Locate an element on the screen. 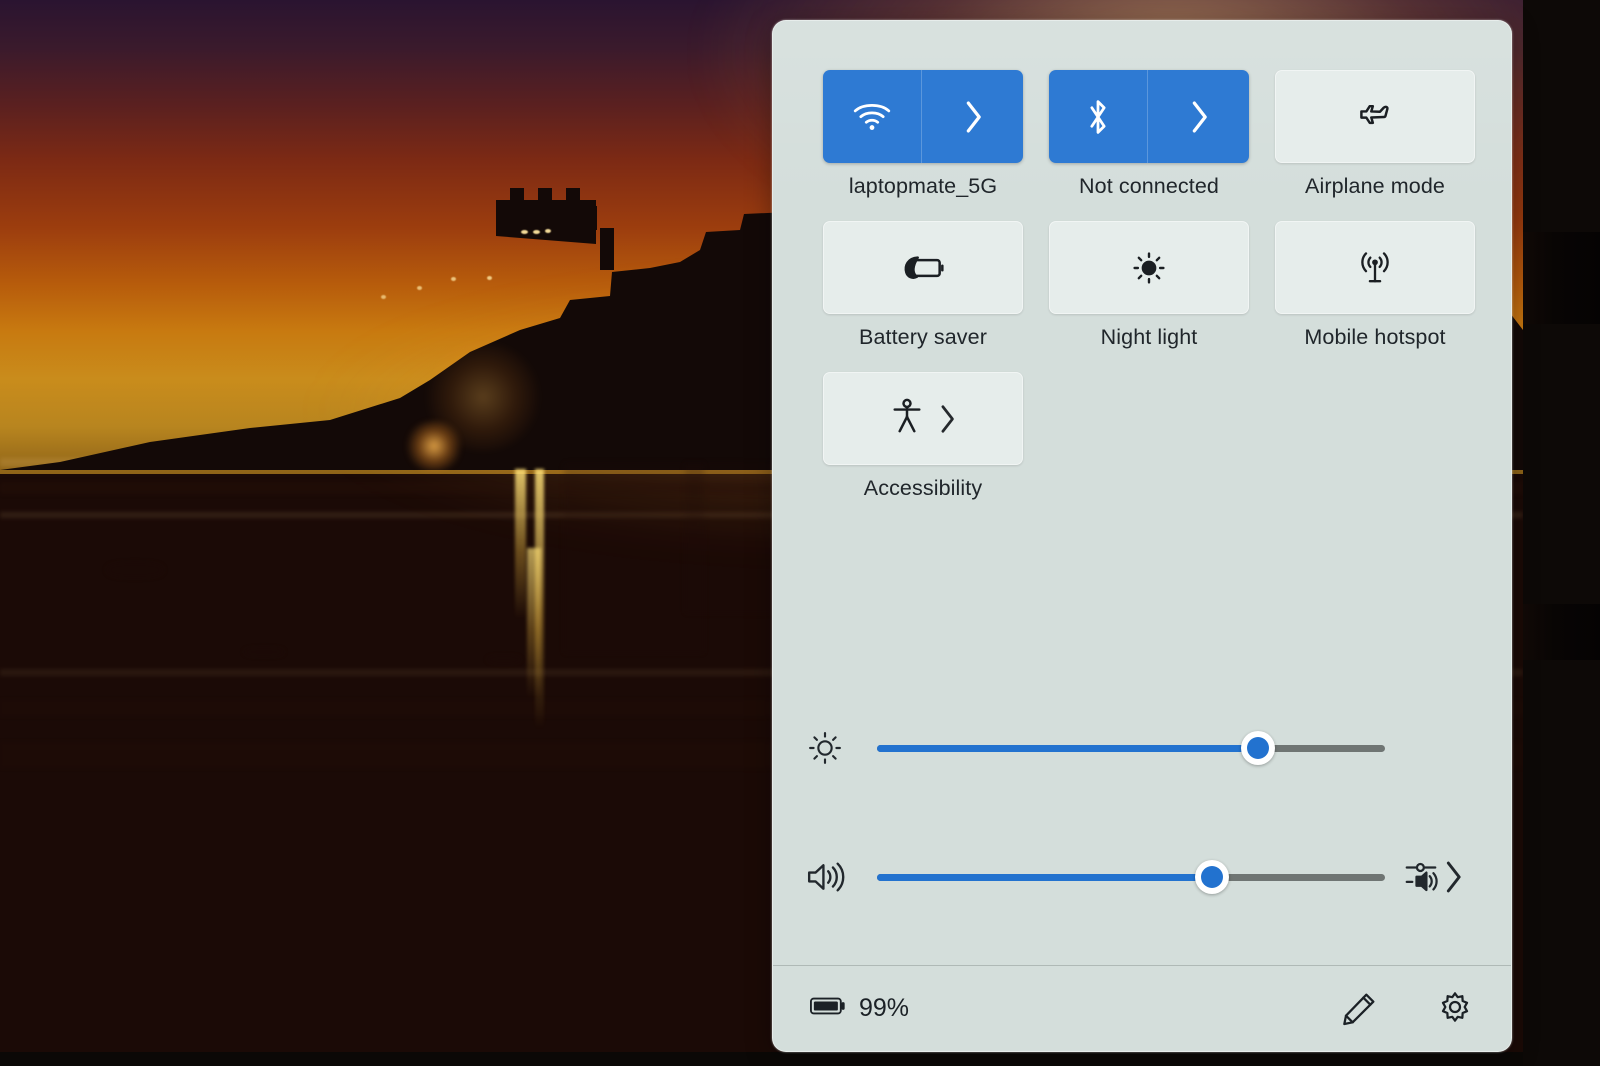  accessibility-person-icon is located at coordinates (907, 418).